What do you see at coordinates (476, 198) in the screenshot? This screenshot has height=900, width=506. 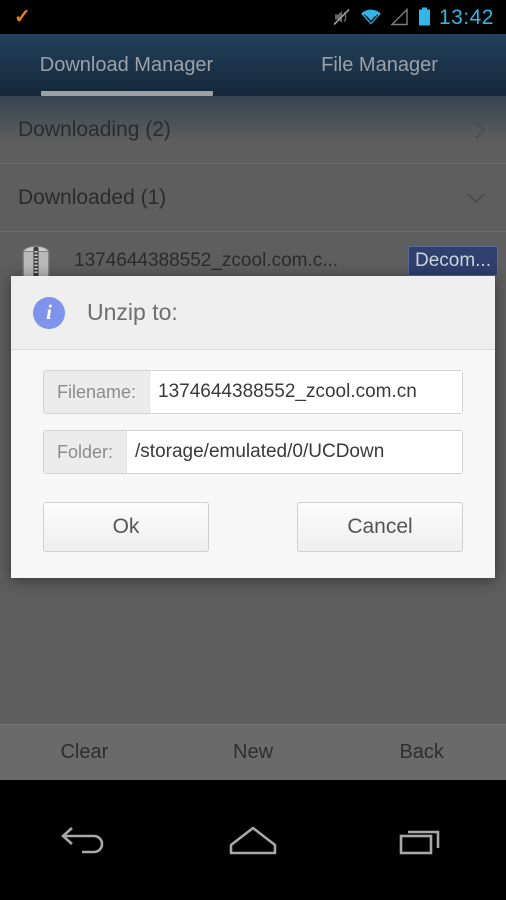 I see `chevron-down-icon` at bounding box center [476, 198].